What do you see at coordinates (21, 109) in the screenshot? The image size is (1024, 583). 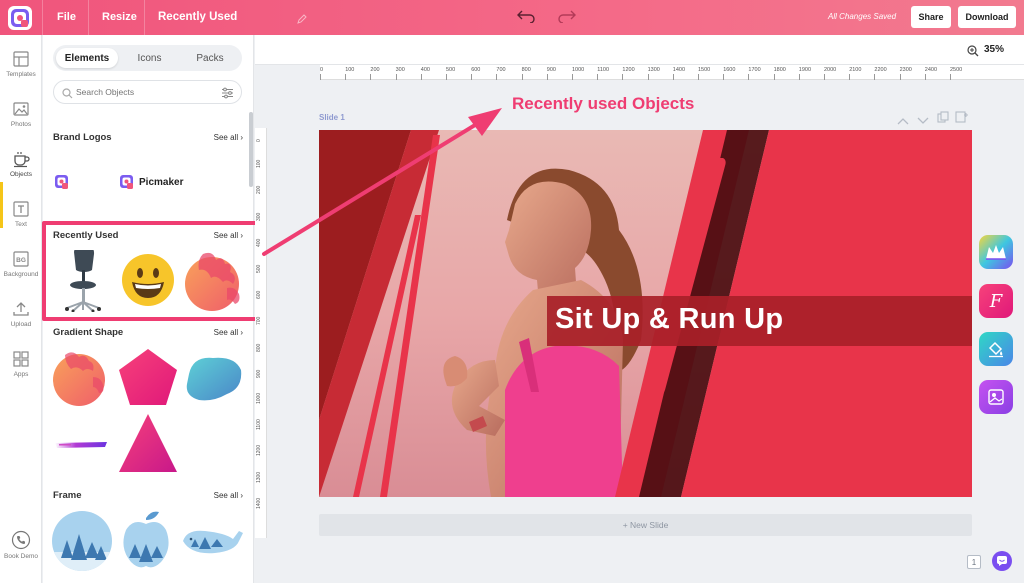 I see `photo-icon` at bounding box center [21, 109].